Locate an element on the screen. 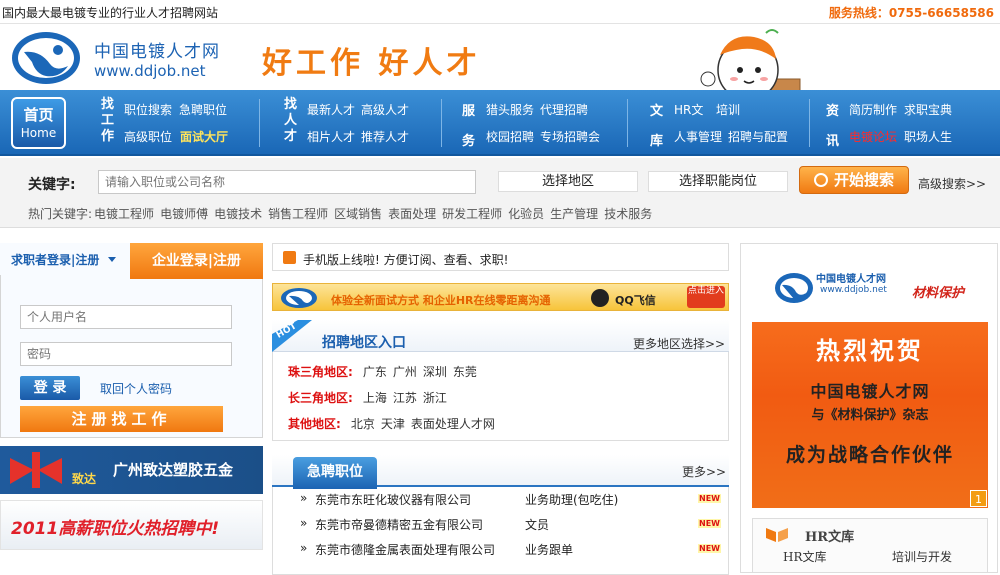 The height and width of the screenshot is (575, 1000). area-select: 选择地区 is located at coordinates (568, 181).